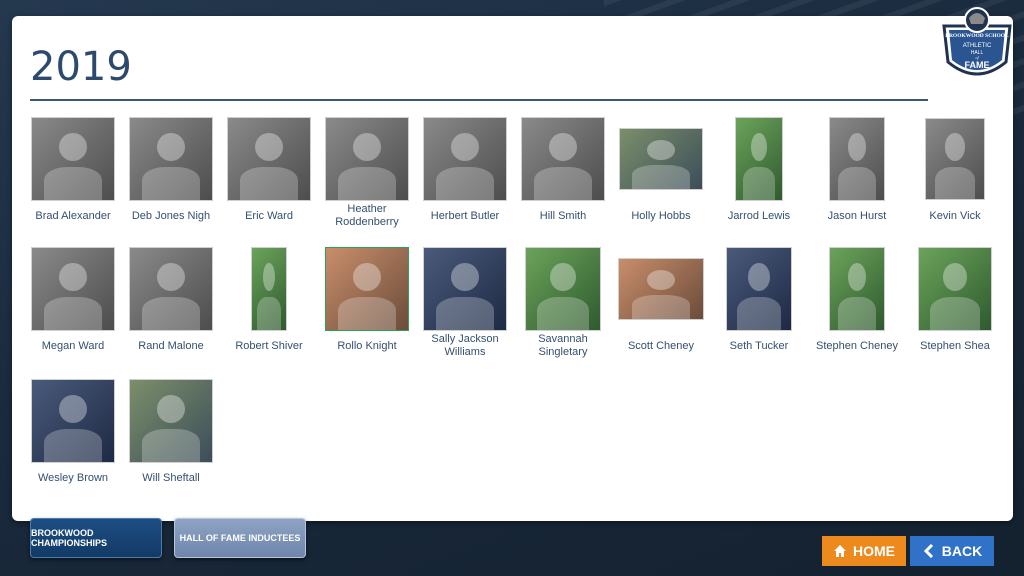 The image size is (1024, 576). I want to click on hall-of-fame-logo: BROOKWOOD SCHOOL ATHLETIC HALL of FAME, so click(977, 41).